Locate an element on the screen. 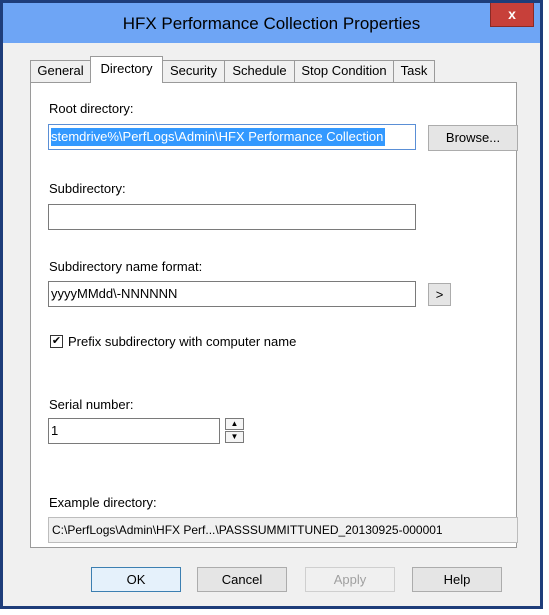  apply-button: Apply is located at coordinates (350, 579).